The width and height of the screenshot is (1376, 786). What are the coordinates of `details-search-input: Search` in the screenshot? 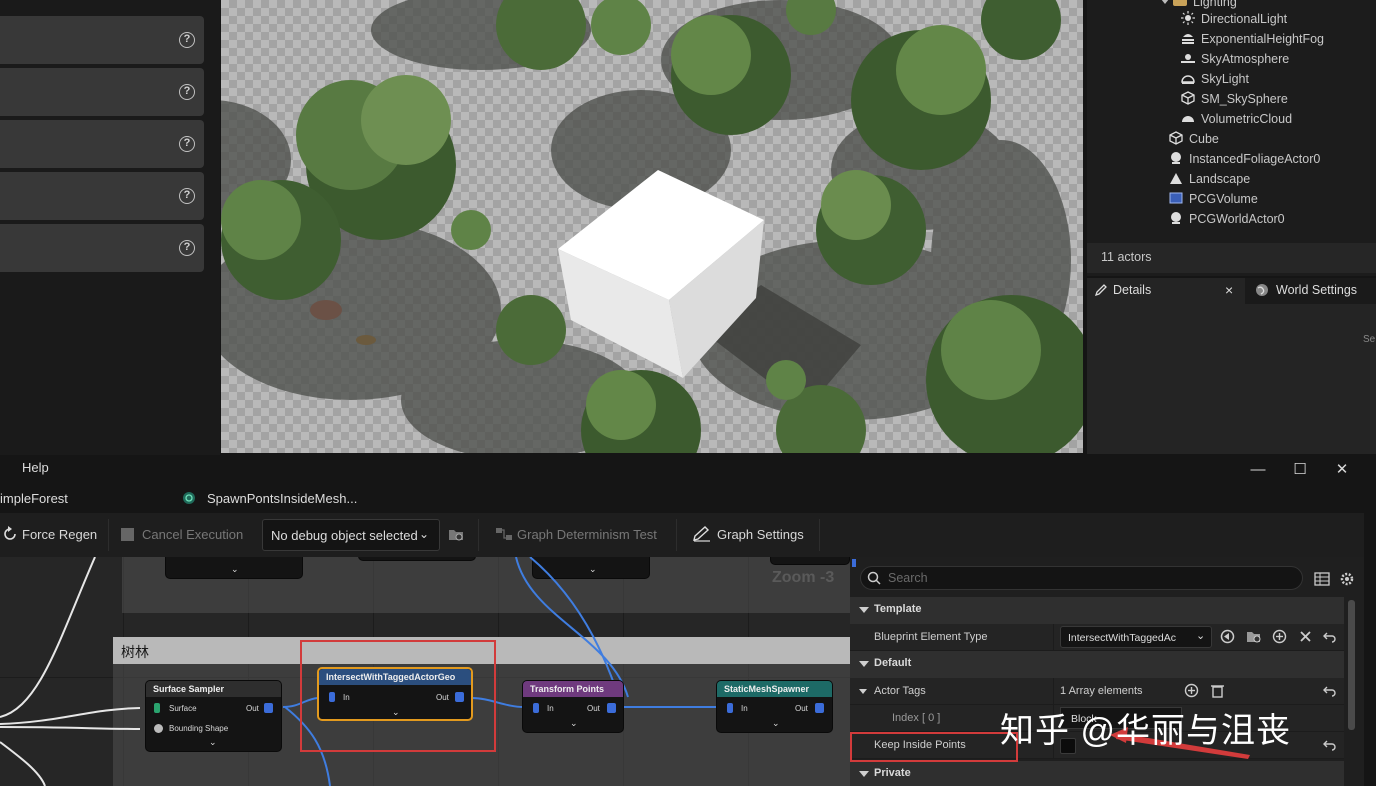 It's located at (1081, 578).